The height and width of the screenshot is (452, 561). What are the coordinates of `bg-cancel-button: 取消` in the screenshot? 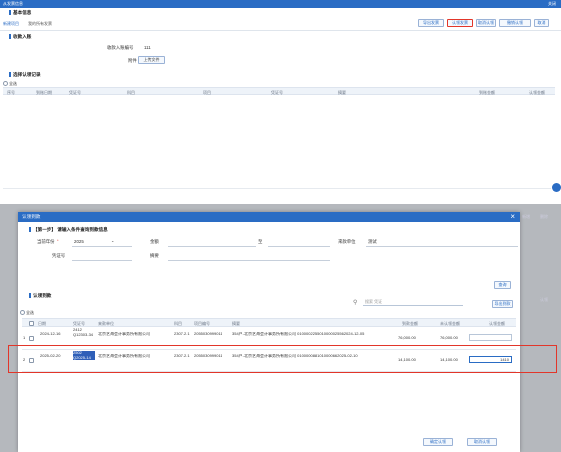 It's located at (541, 23).